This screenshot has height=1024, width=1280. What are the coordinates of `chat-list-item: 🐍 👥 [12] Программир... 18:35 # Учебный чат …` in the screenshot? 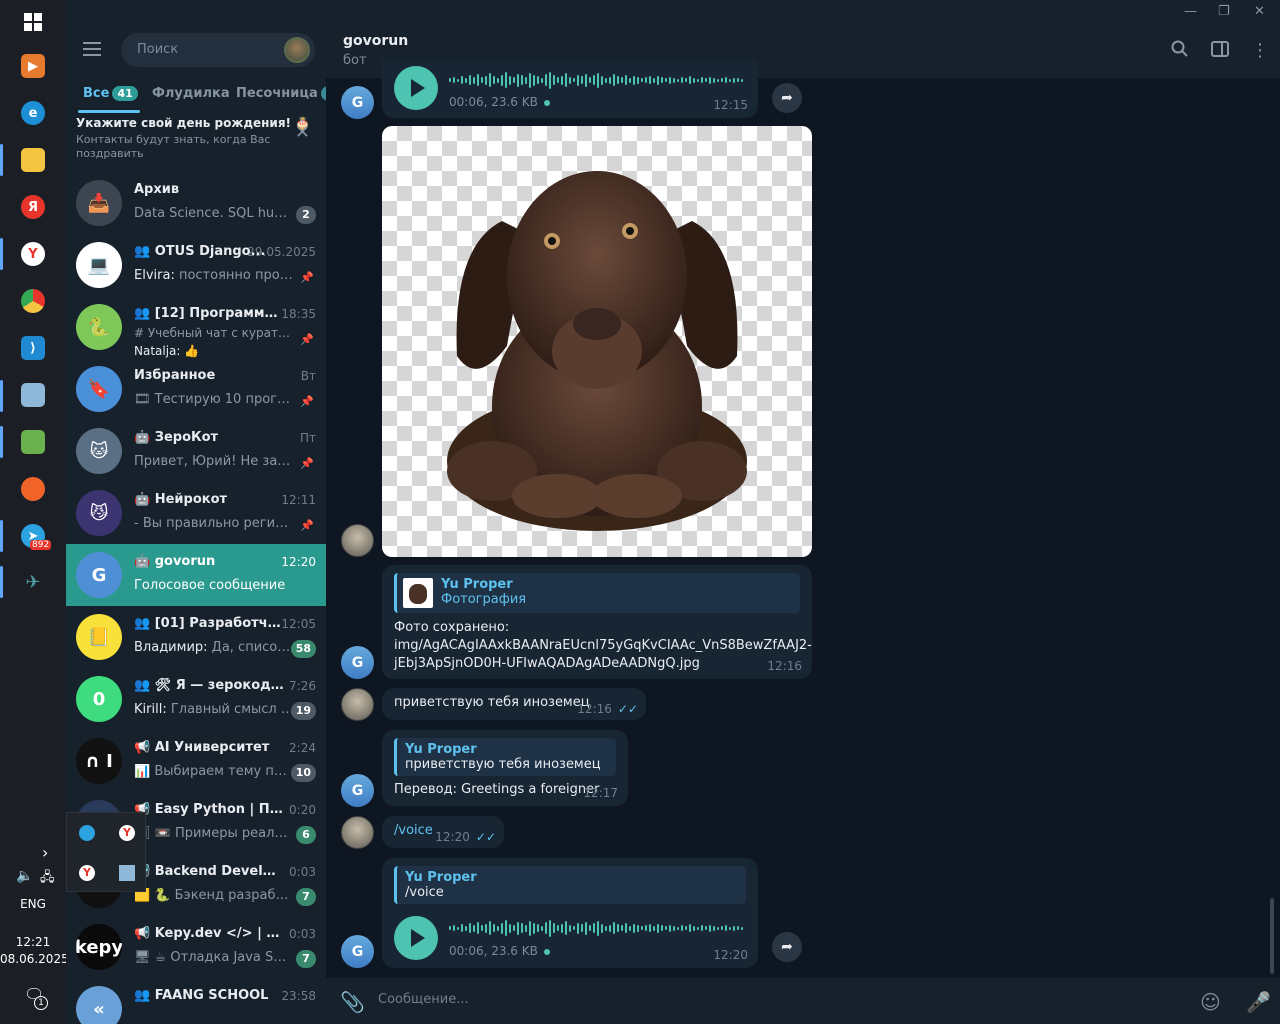 It's located at (196, 327).